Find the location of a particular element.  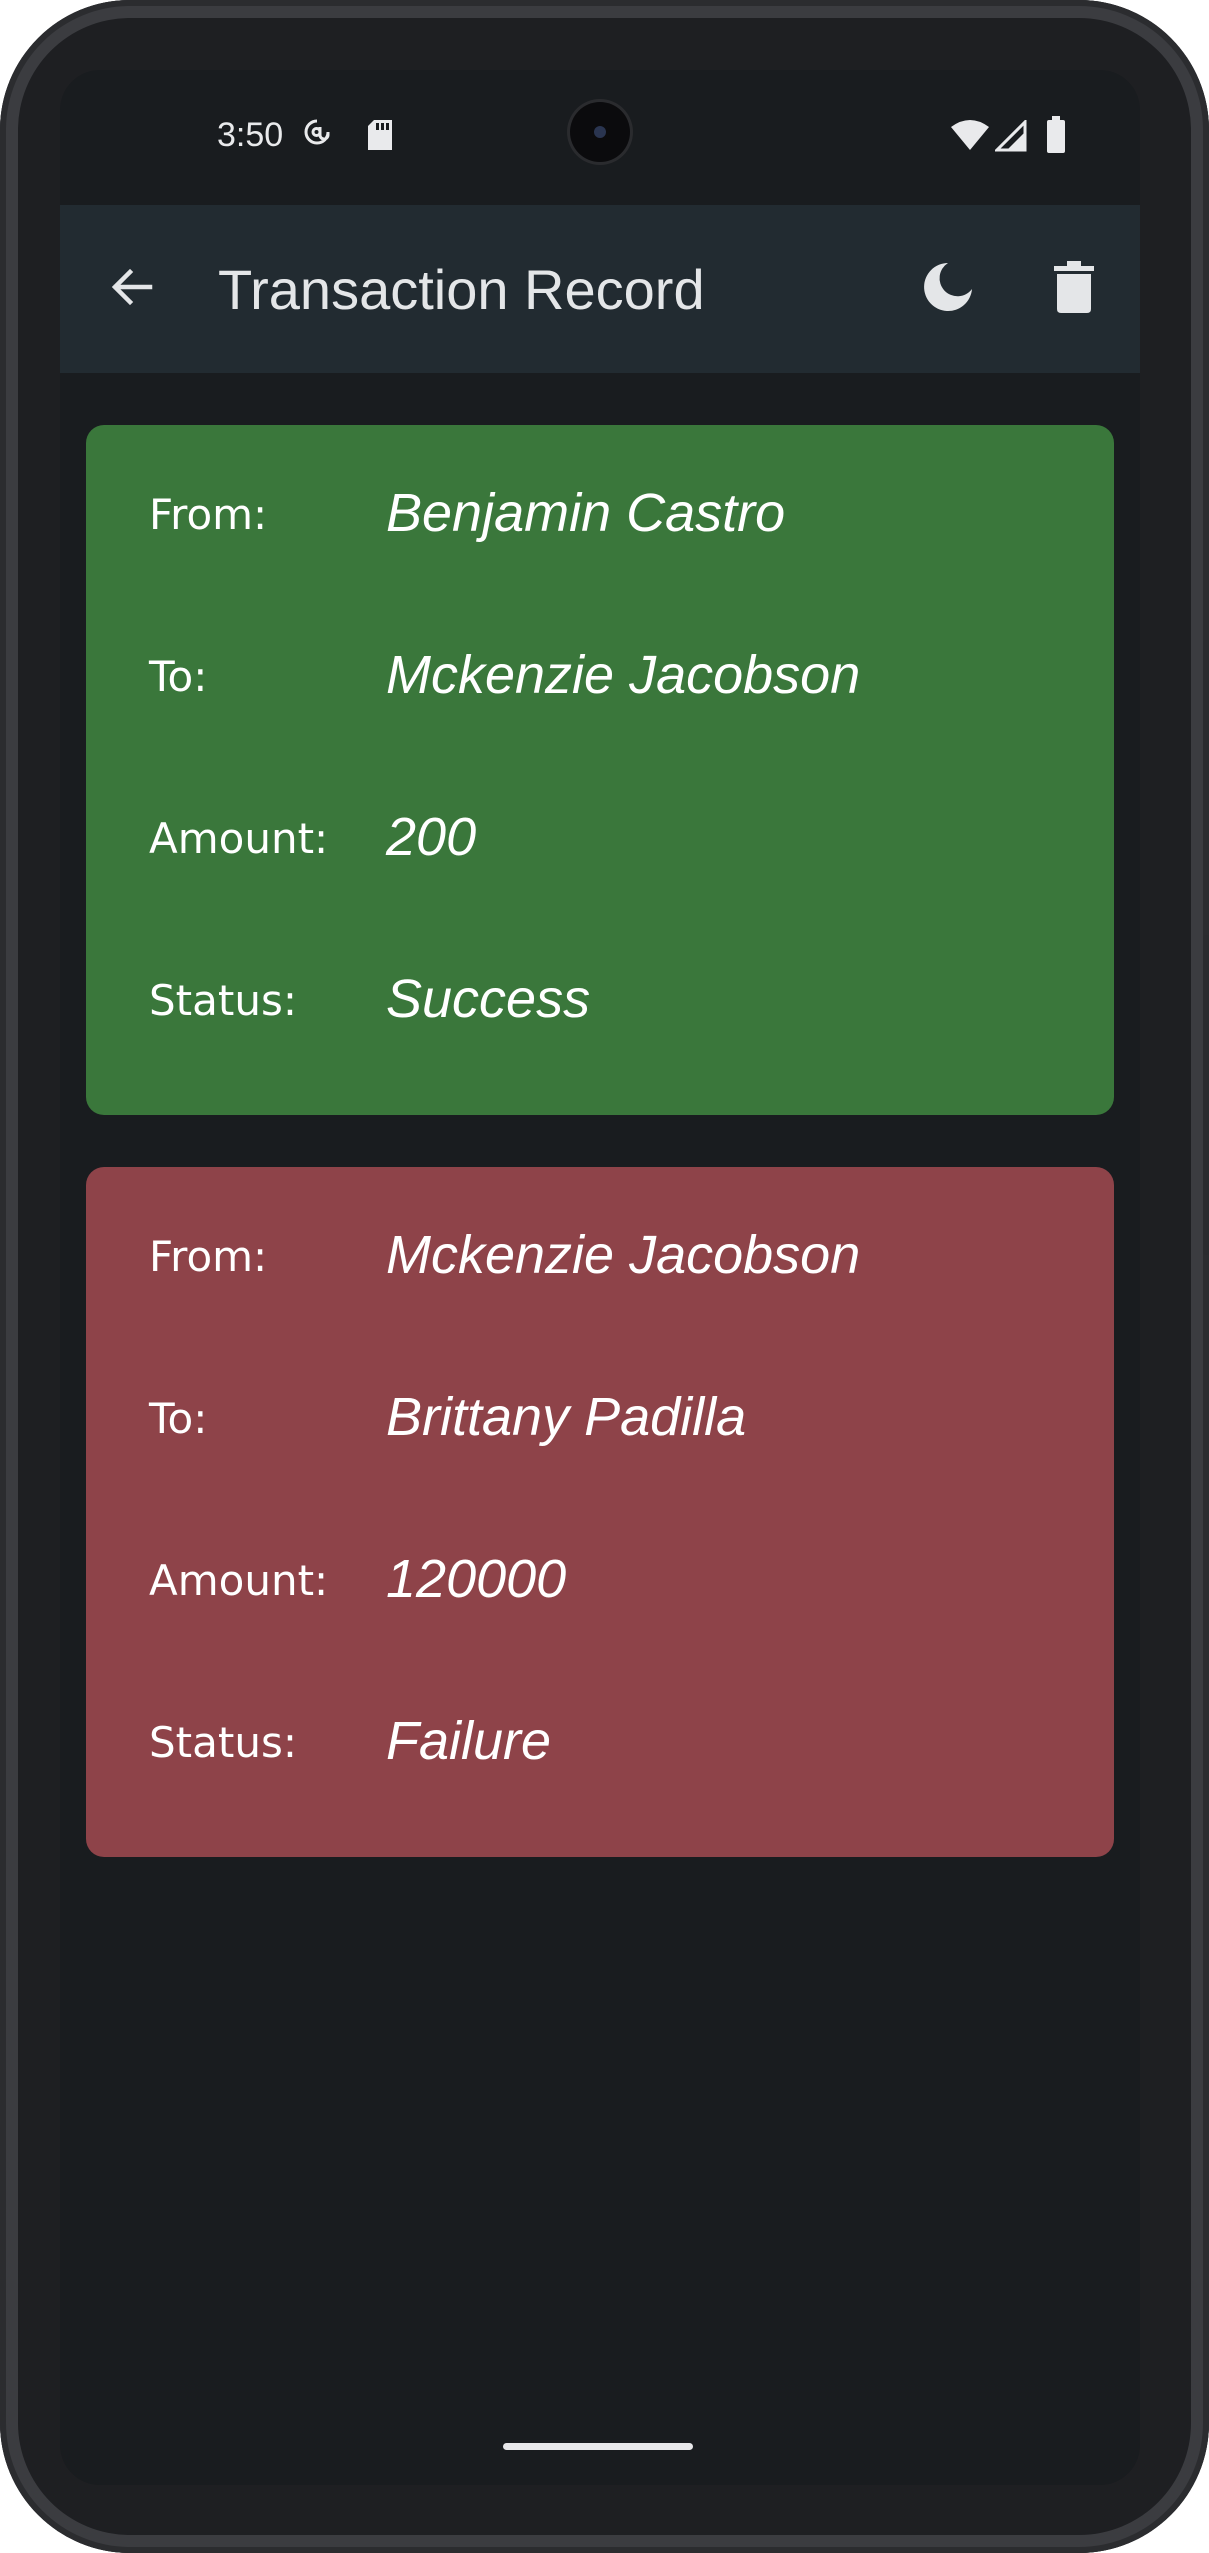

delete-icon is located at coordinates (1074, 289).